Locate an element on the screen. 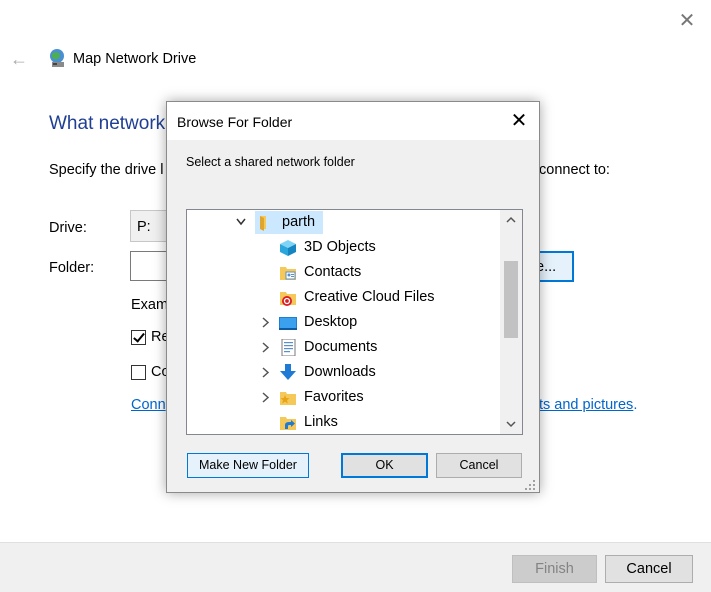 This screenshot has width=711, height=592. 3d-objects-icon is located at coordinates (288, 247).